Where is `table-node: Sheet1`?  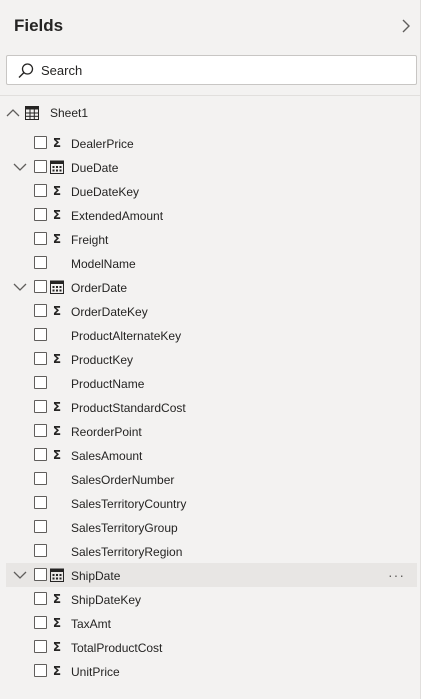 table-node: Sheet1 is located at coordinates (210, 113).